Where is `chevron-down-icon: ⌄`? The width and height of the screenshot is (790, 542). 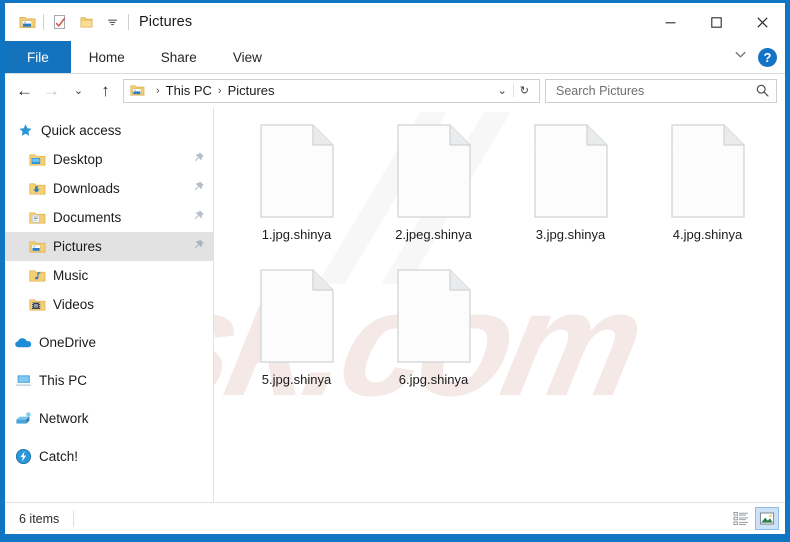 chevron-down-icon: ⌄ is located at coordinates (78, 91).